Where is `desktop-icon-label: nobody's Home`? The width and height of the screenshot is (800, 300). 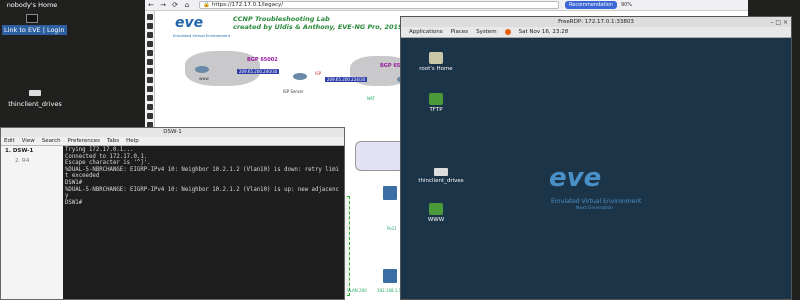 desktop-icon-label: nobody's Home is located at coordinates (32, 5).